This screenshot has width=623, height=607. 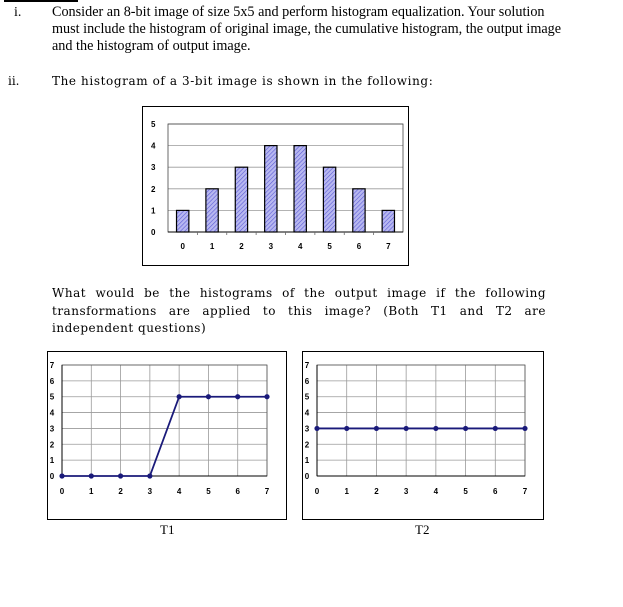 I want to click on t1-caption: T1, so click(x=167, y=529).